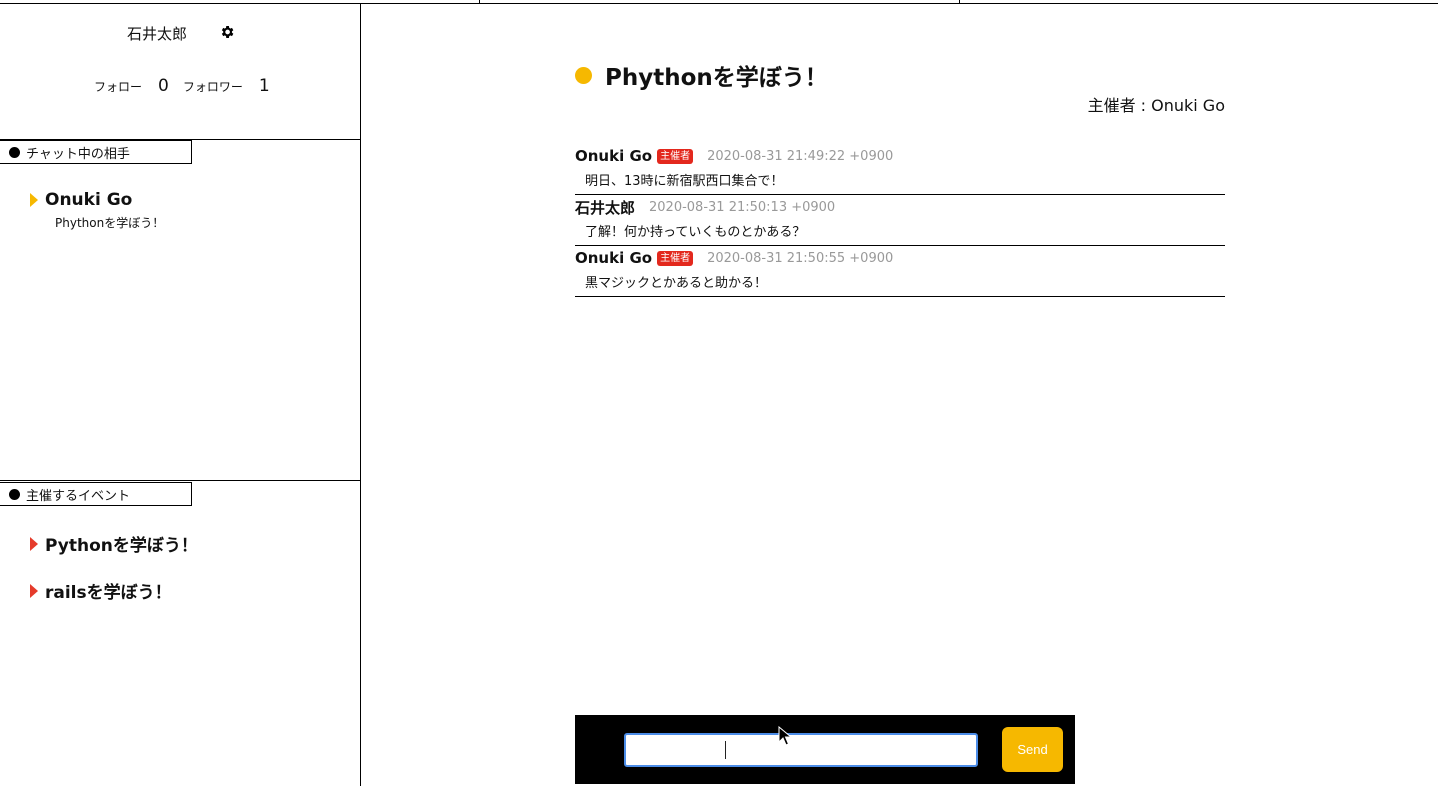 Image resolution: width=1438 pixels, height=786 pixels. Describe the element at coordinates (96, 494) in the screenshot. I see `events-section-label: 主催するイベント` at that location.